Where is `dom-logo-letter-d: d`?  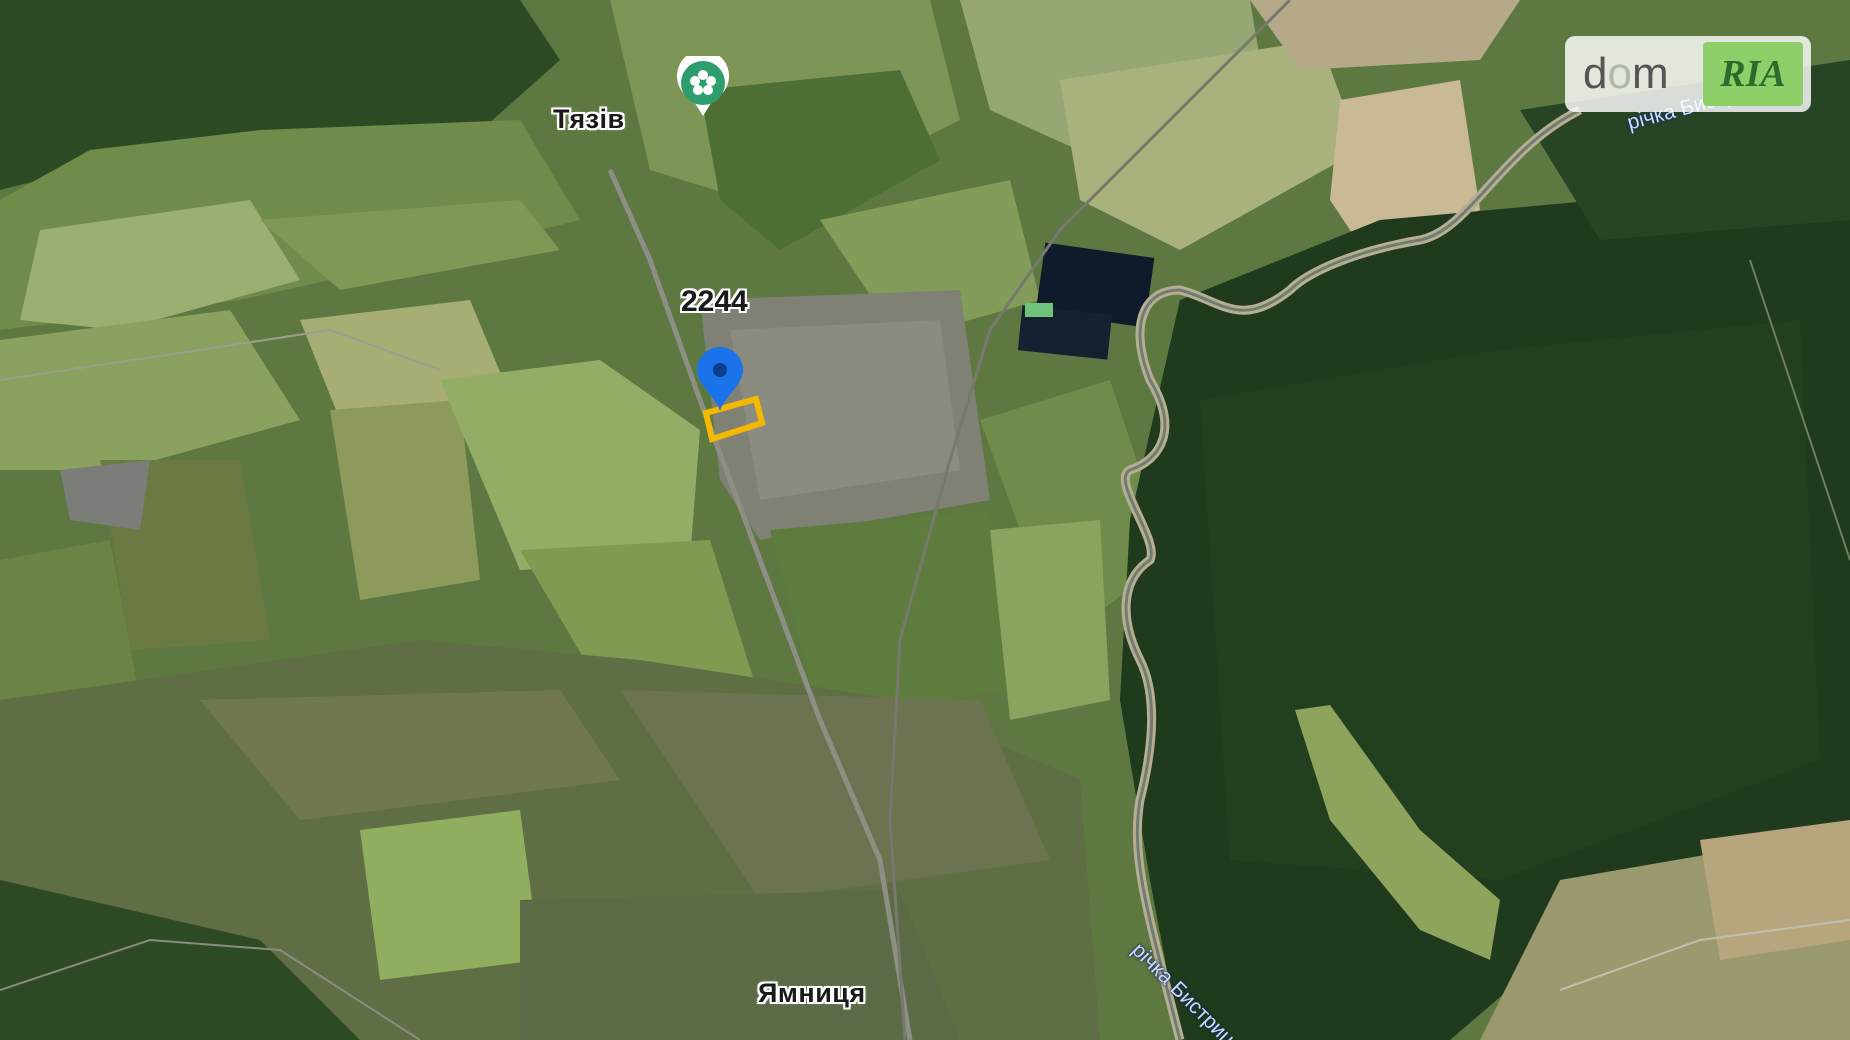 dom-logo-letter-d: d is located at coordinates (1595, 73).